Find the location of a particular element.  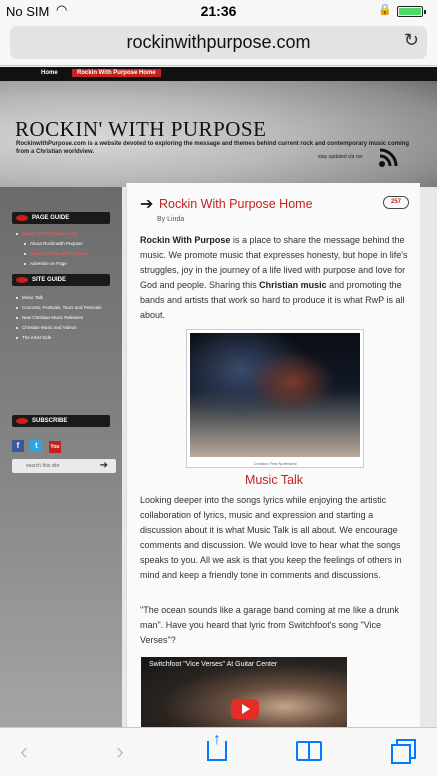

subscribe-heading: SUBSCRIBE is located at coordinates (61, 421).